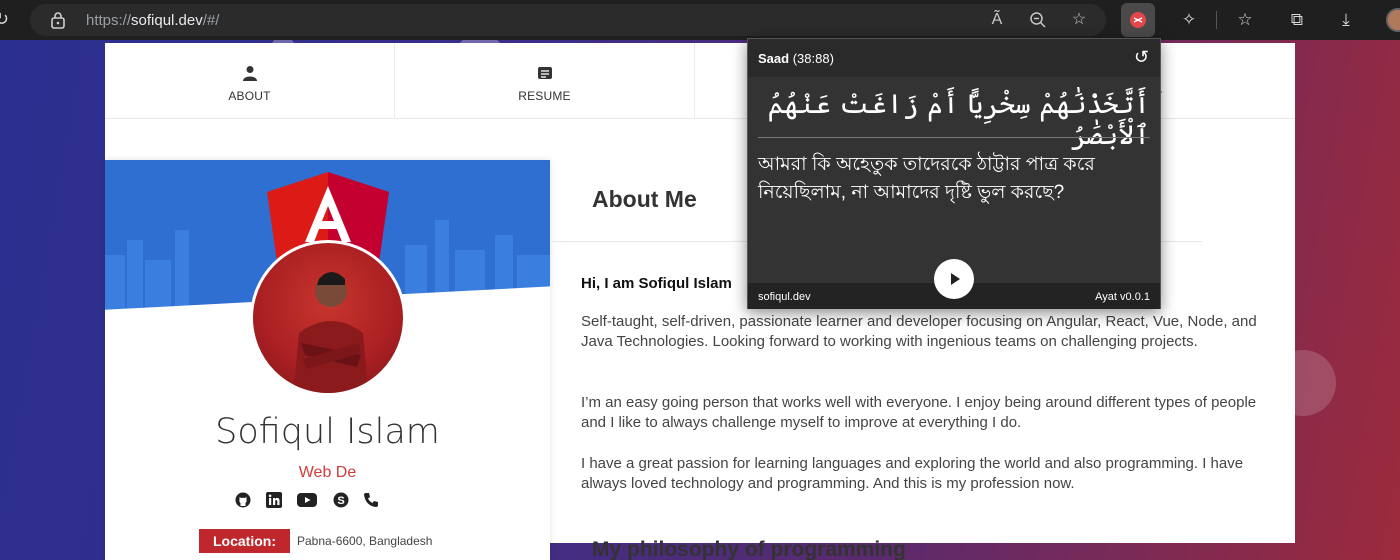 The width and height of the screenshot is (1400, 560). What do you see at coordinates (544, 96) in the screenshot?
I see `tab-resume-label: RESUME` at bounding box center [544, 96].